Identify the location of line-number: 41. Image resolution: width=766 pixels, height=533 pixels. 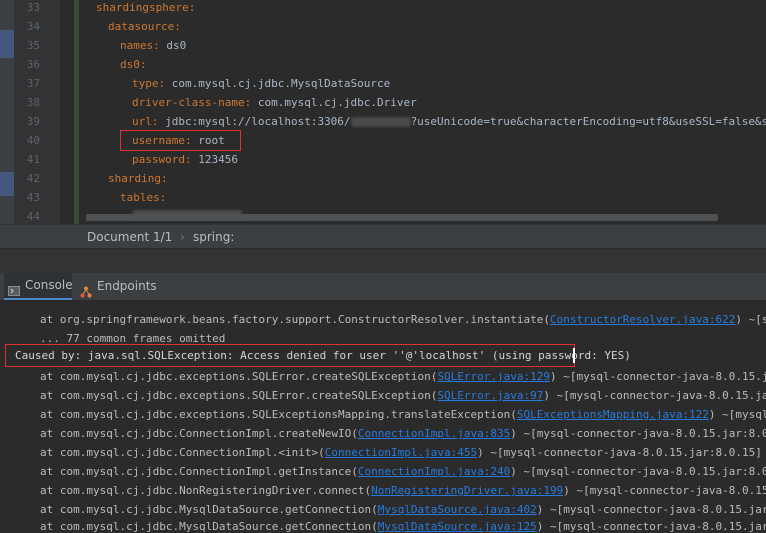
(33, 159).